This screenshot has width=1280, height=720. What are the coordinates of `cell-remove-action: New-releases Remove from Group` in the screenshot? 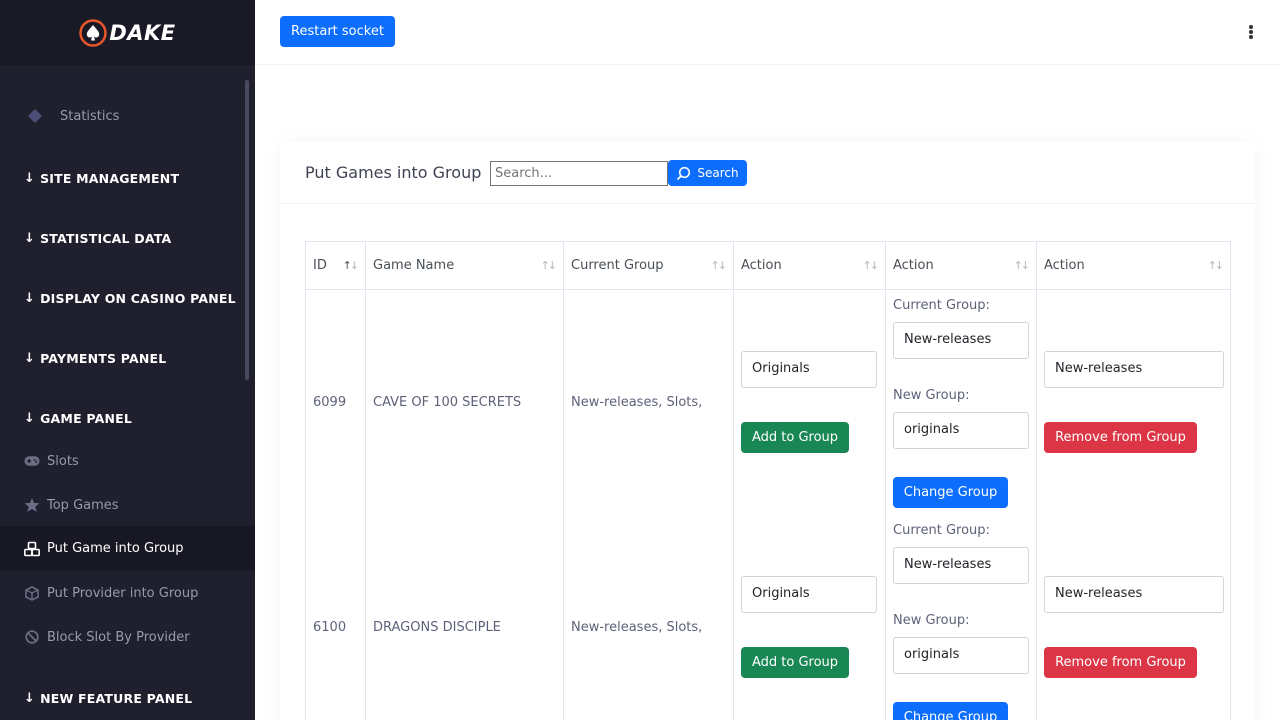 It's located at (1133, 402).